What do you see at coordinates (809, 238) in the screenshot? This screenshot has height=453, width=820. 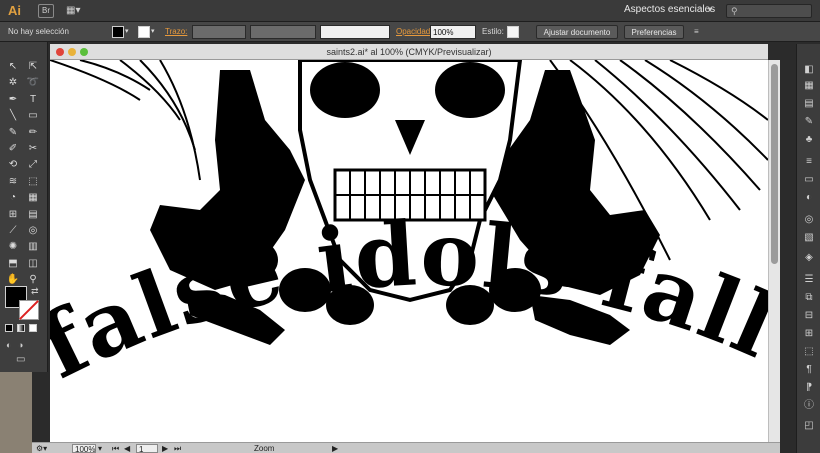 I see `graphic-styles-icon: ▧` at bounding box center [809, 238].